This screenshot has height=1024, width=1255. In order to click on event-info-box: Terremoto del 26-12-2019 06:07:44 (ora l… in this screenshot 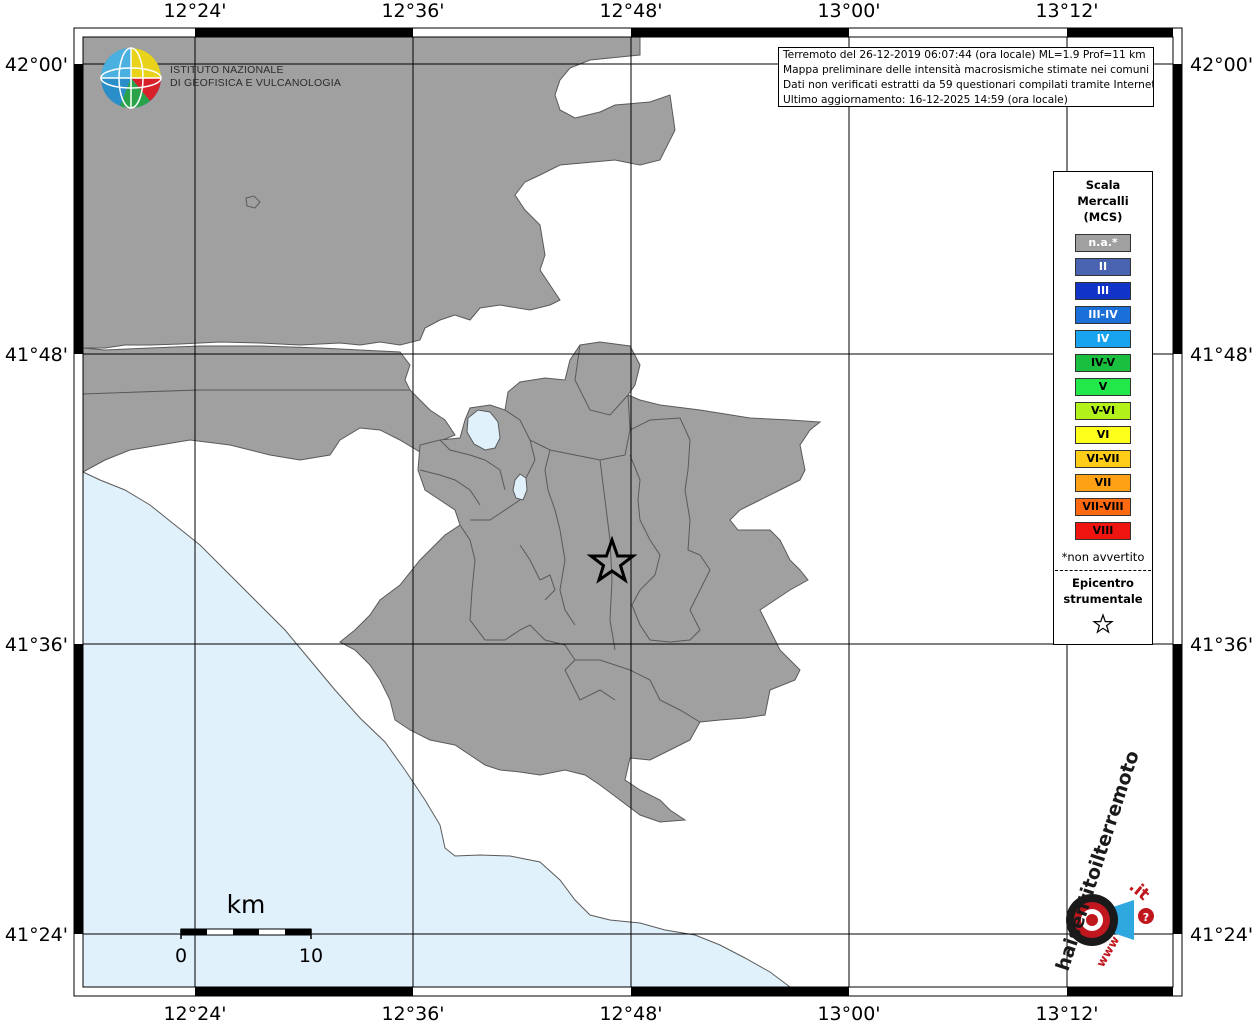, I will do `click(966, 77)`.